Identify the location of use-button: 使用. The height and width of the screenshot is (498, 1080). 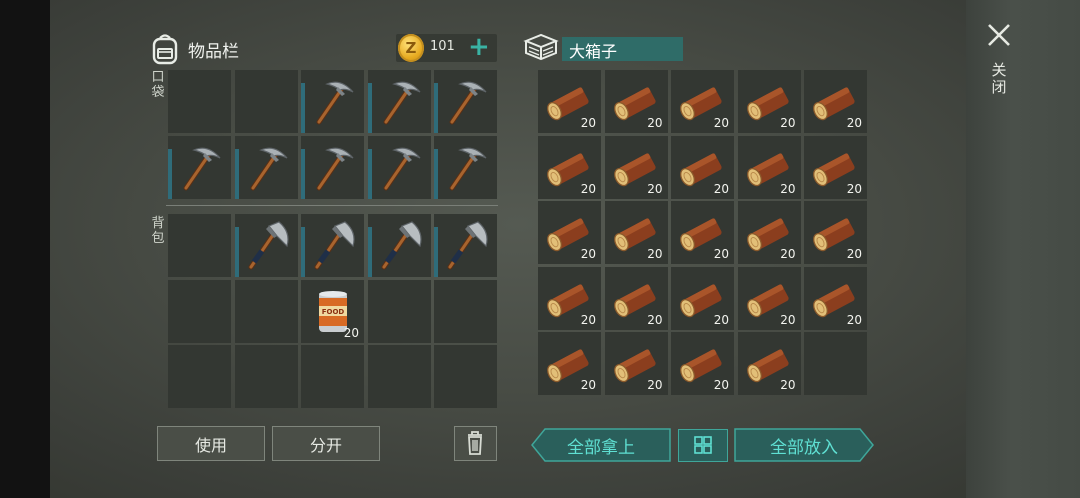
(211, 443).